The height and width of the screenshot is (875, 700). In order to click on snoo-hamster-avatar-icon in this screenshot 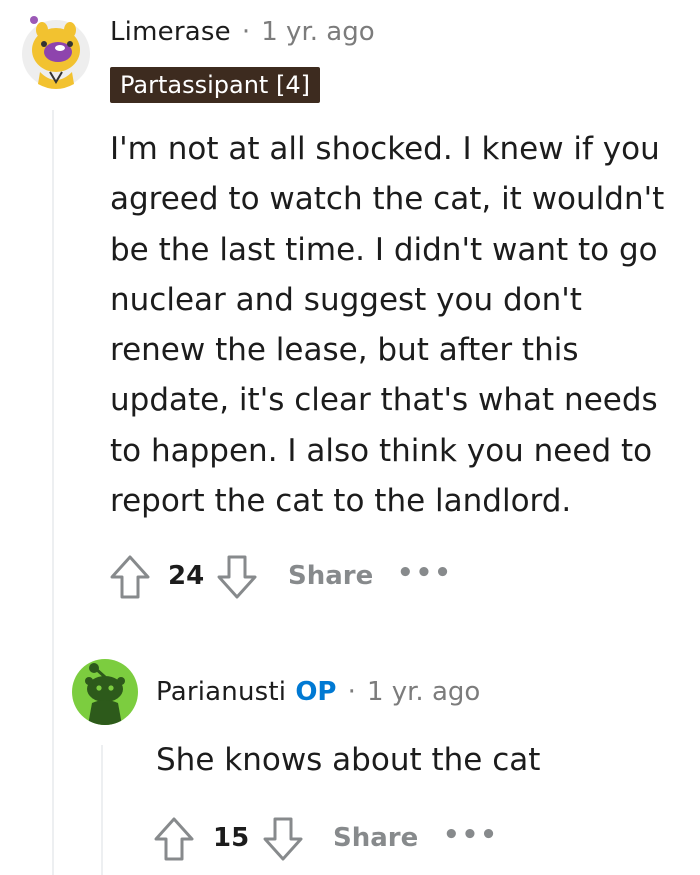, I will do `click(56, 52)`.